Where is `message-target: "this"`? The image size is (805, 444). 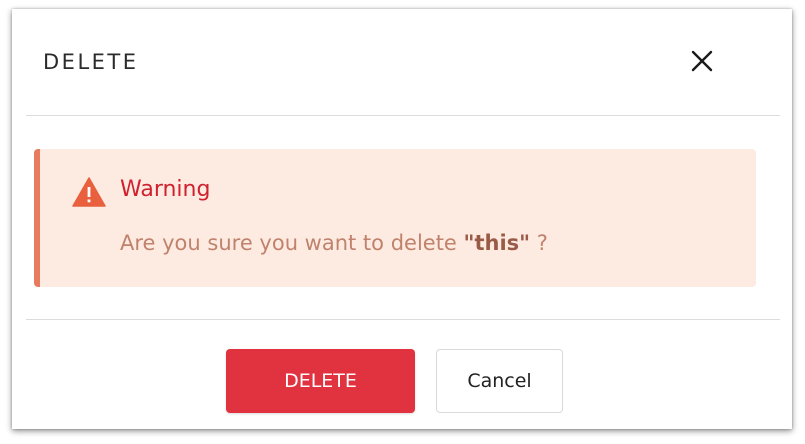
message-target: "this" is located at coordinates (497, 243).